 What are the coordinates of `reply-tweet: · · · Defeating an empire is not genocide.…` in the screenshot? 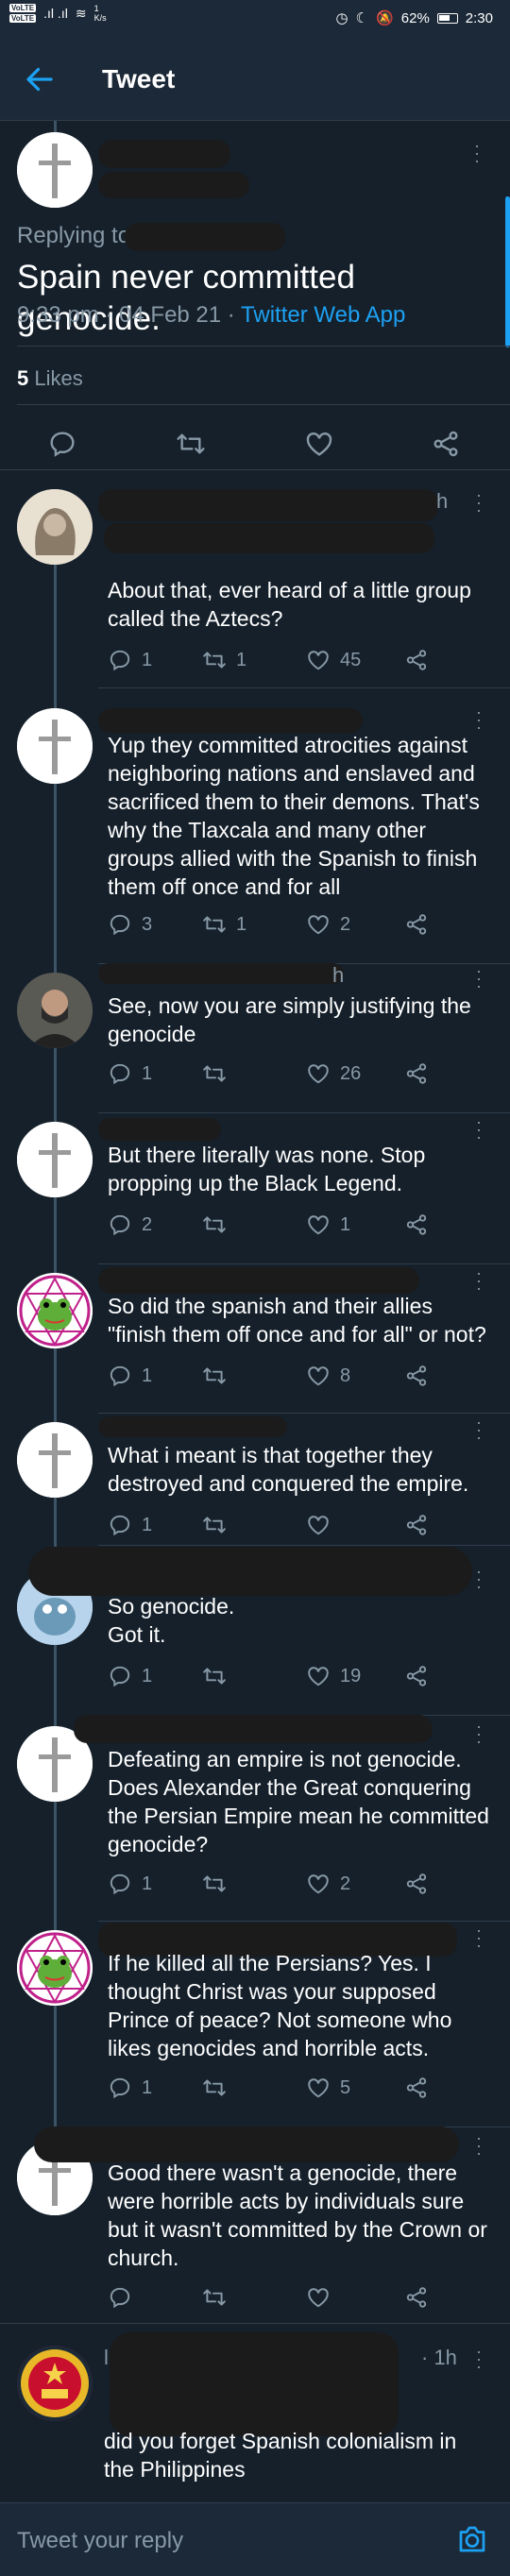 It's located at (255, 1818).